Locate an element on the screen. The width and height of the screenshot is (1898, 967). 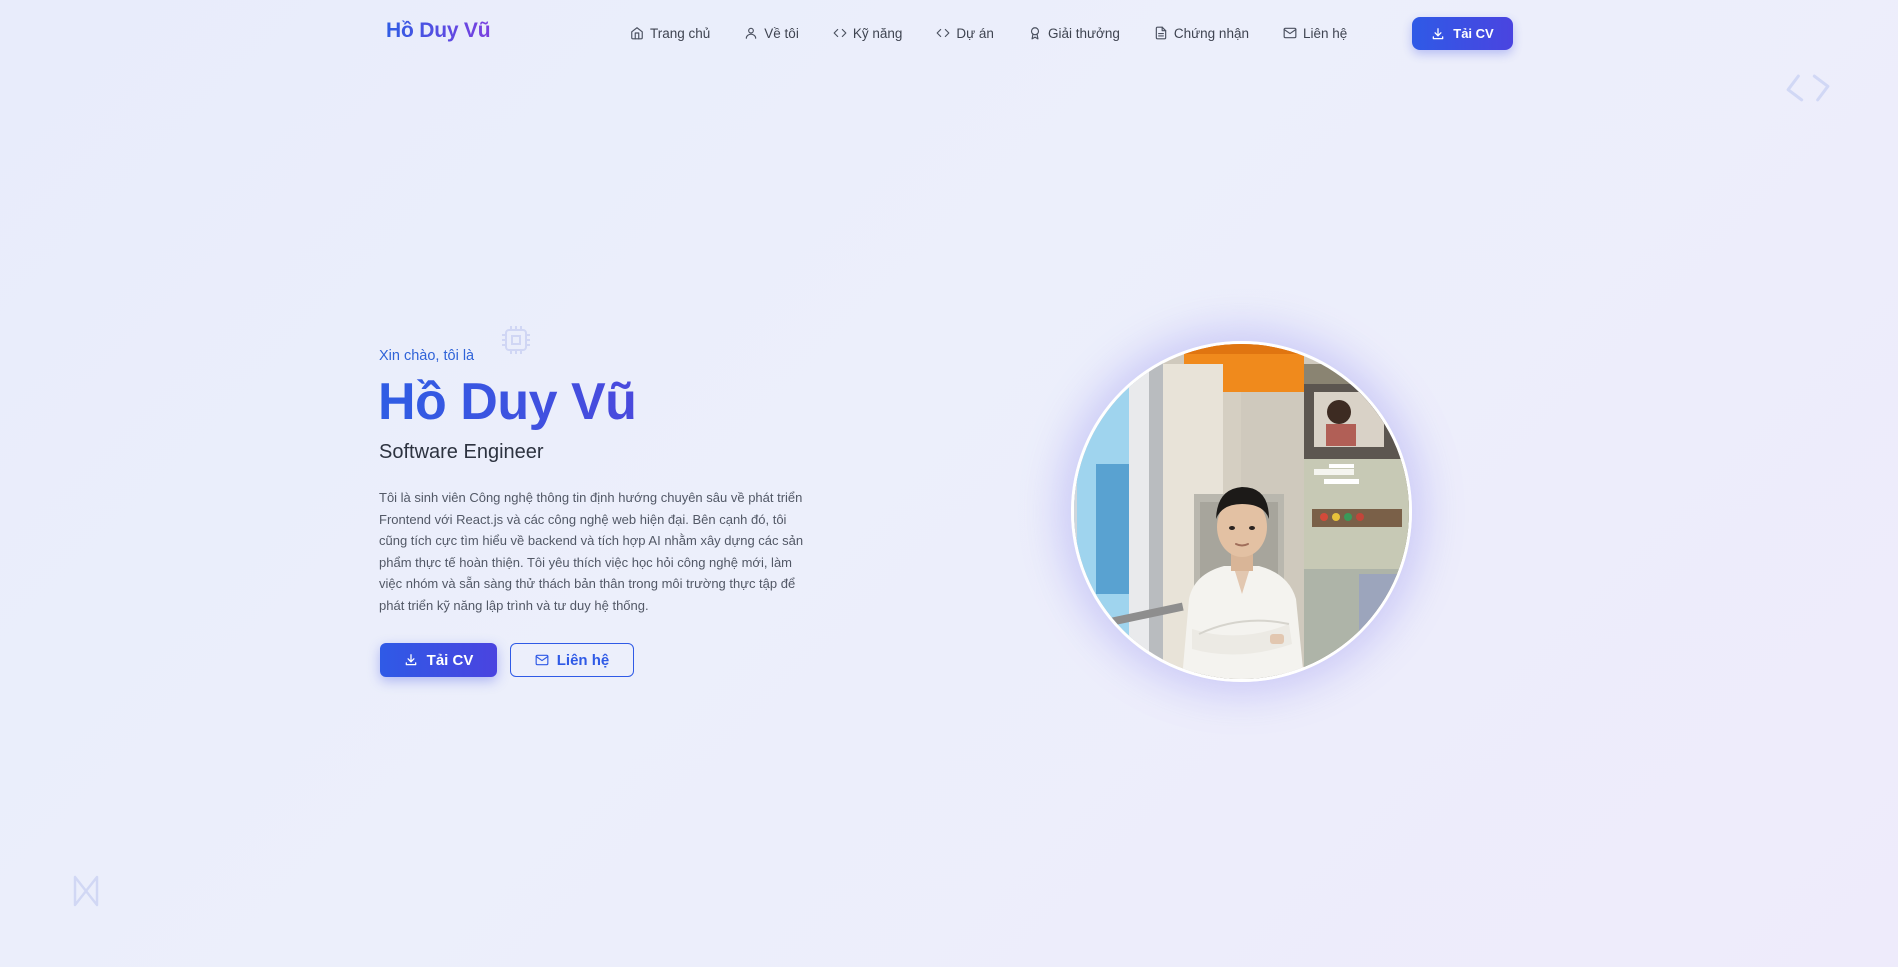
nav-item-home: Trang chủ is located at coordinates (670, 33).